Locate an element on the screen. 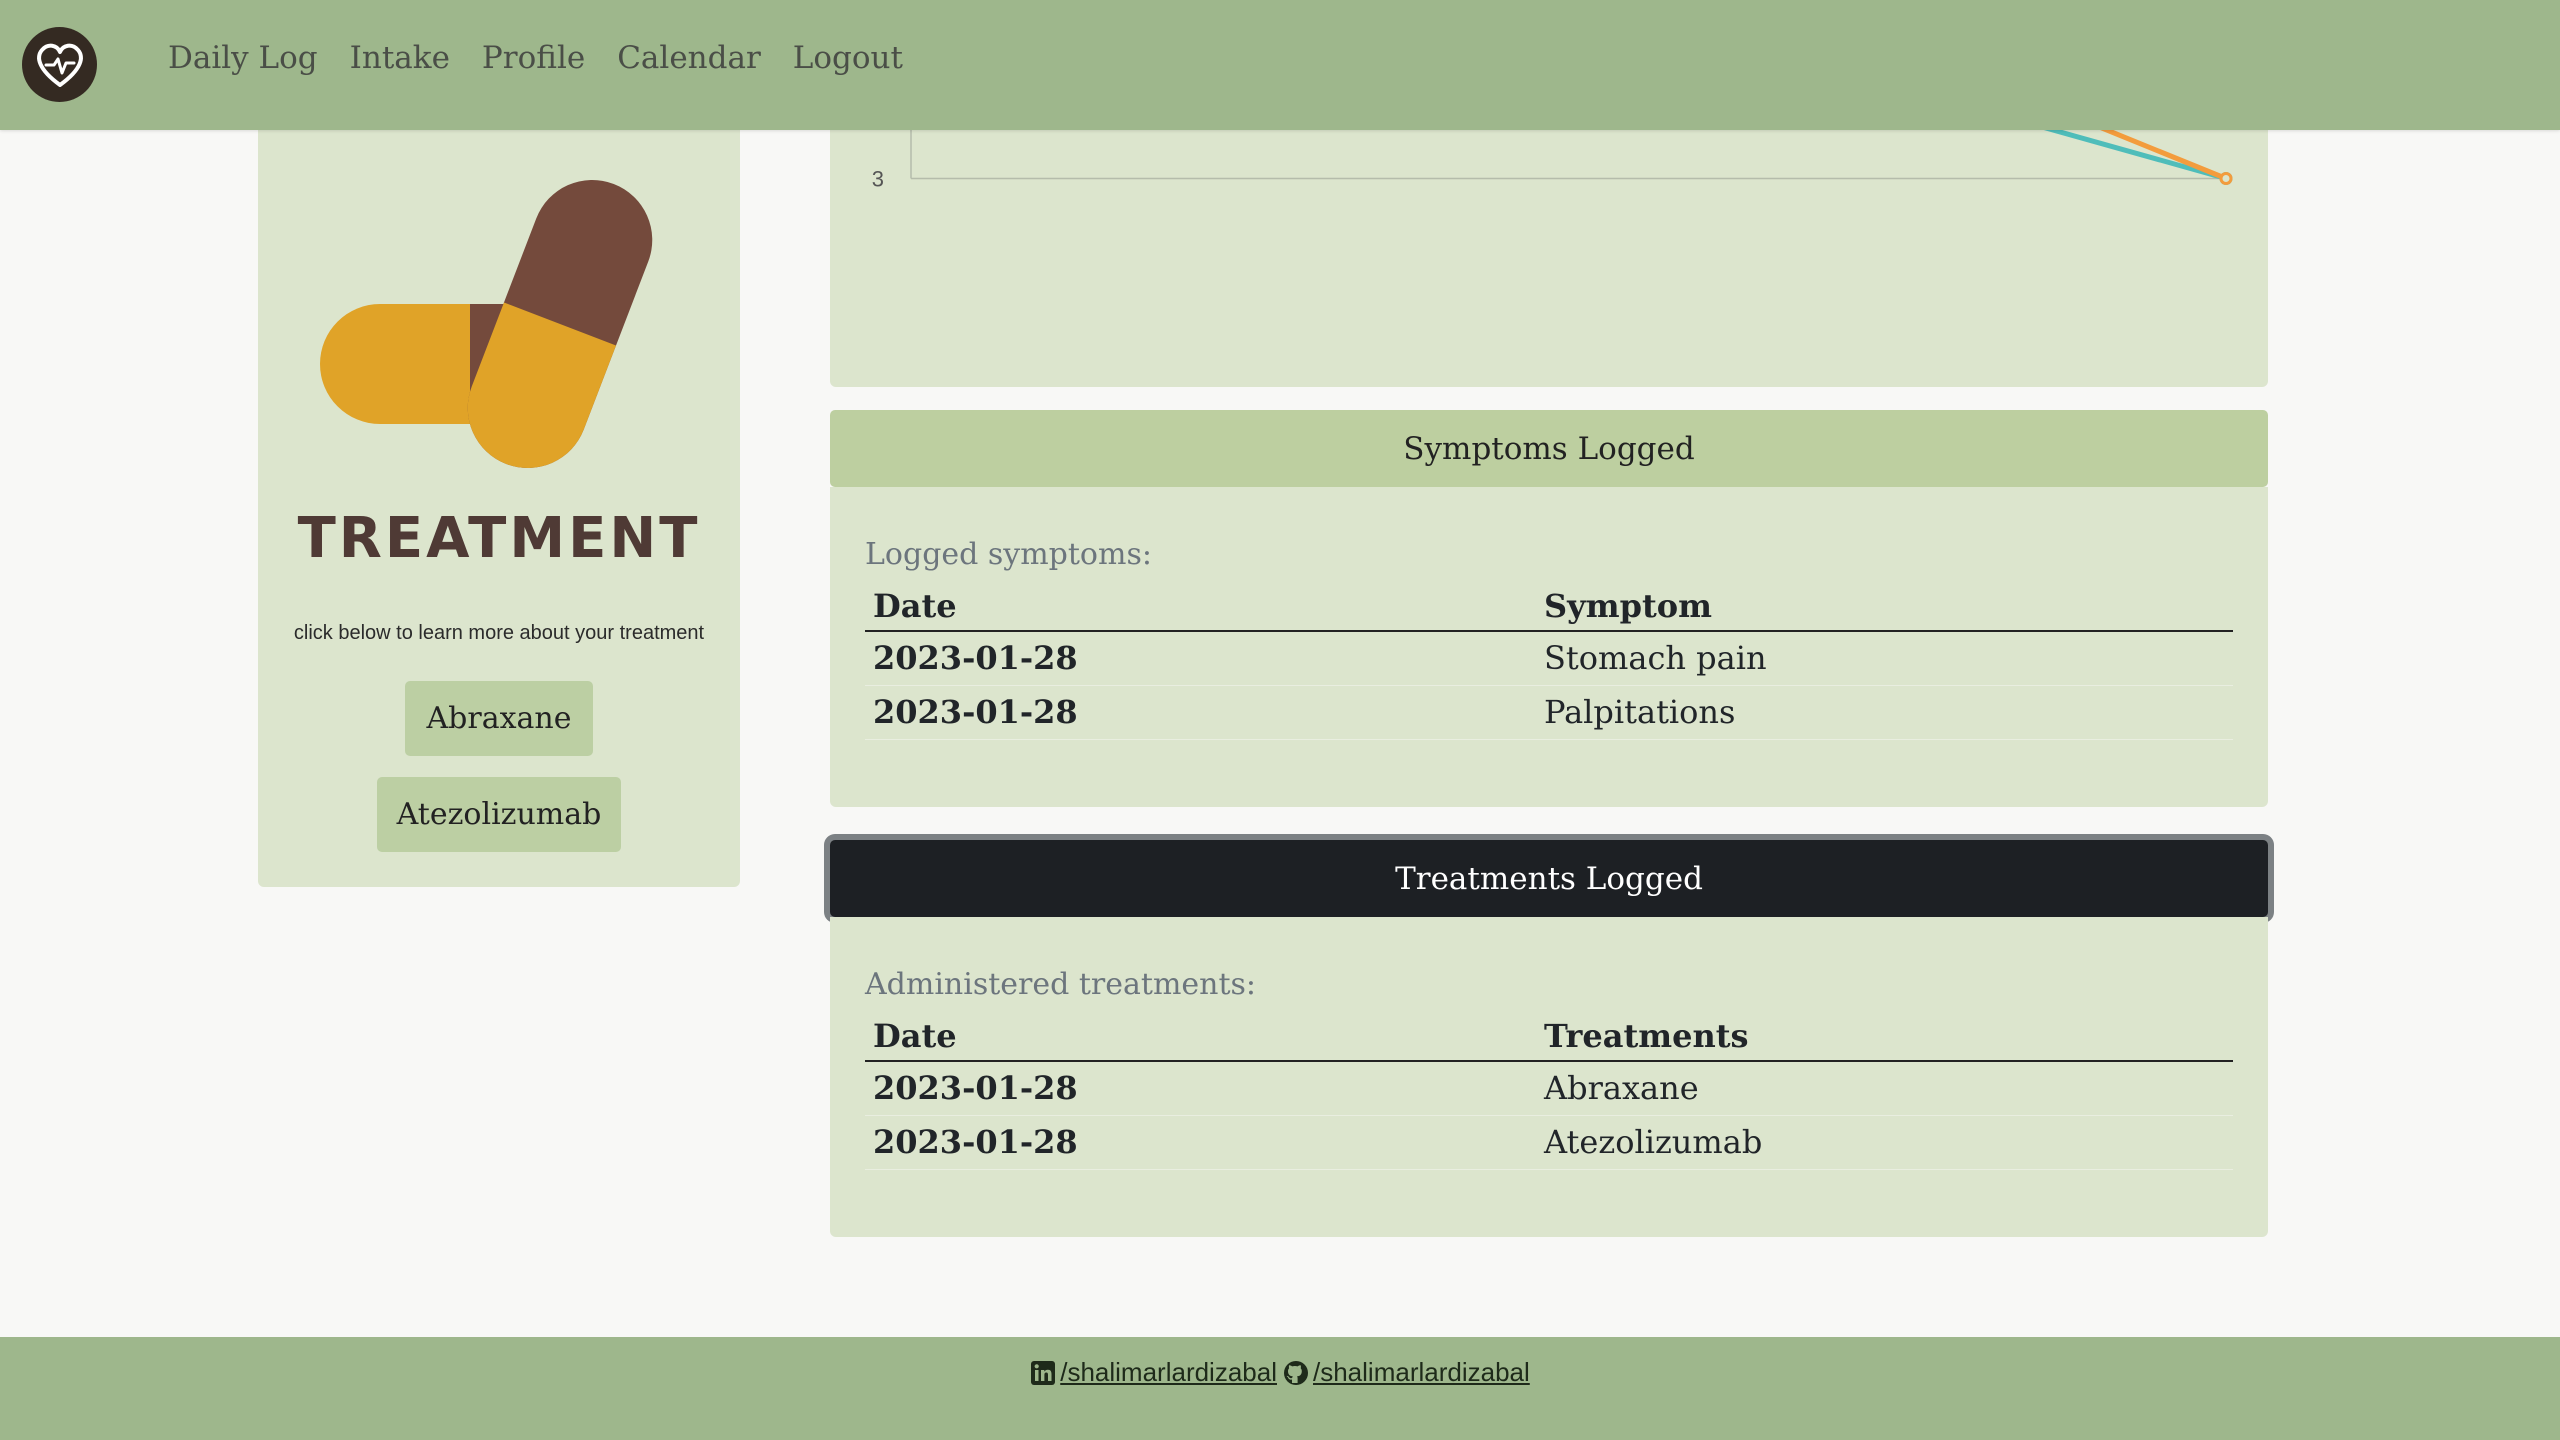 The height and width of the screenshot is (1440, 2560). cell-treatment: Atezolizumab is located at coordinates (1884, 1142).